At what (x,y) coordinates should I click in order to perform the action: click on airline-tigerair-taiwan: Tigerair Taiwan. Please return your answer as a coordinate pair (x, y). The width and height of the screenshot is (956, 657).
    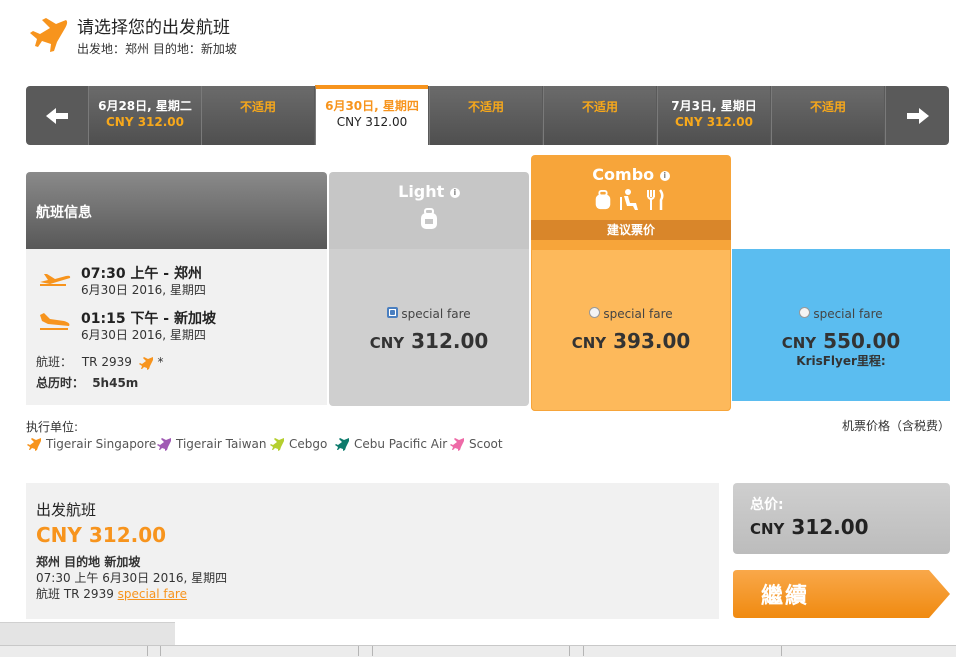
    Looking at the image, I should click on (211, 444).